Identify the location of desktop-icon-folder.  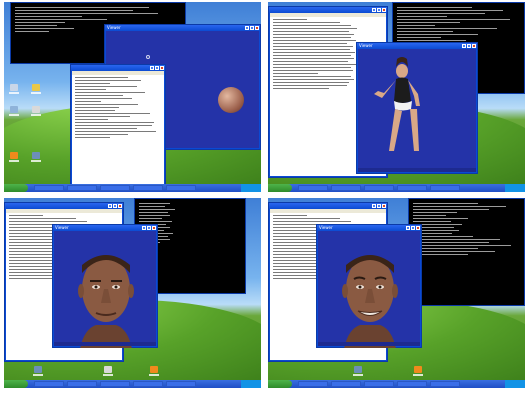
(36, 89).